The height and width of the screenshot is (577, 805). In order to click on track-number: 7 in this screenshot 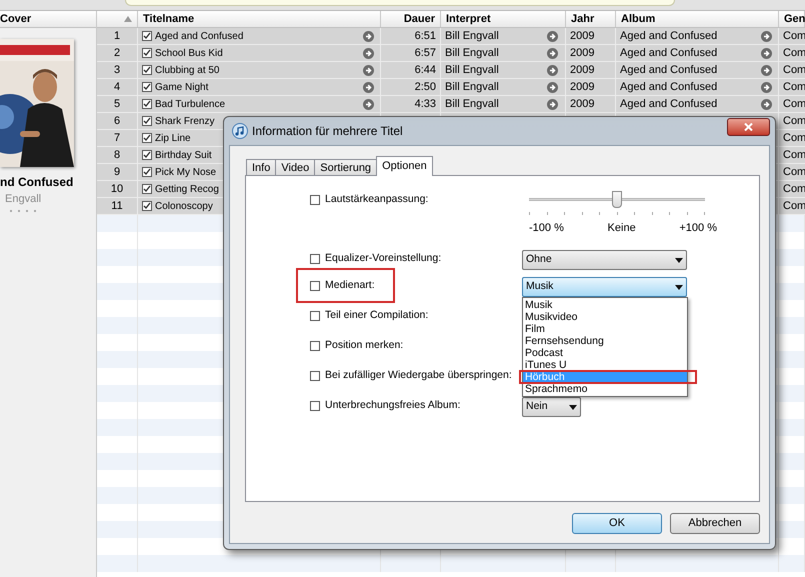, I will do `click(117, 138)`.